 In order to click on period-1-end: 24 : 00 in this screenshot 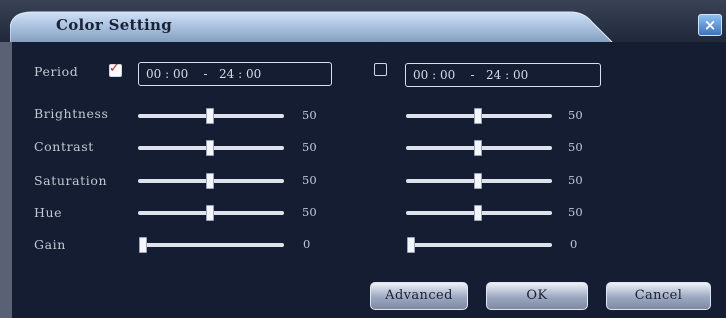, I will do `click(240, 74)`.